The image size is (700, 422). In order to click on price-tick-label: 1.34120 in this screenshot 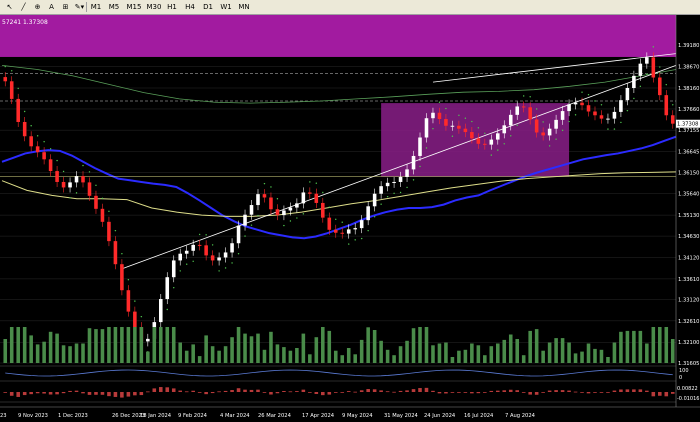, I will do `click(688, 258)`.